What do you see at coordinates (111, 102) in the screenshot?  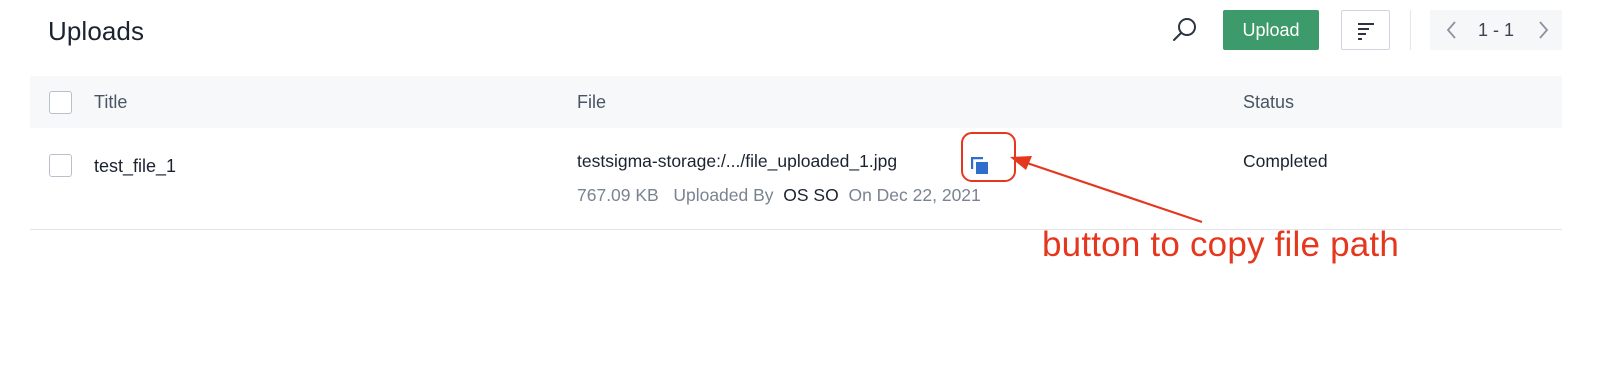 I see `column-header-title: Title` at bounding box center [111, 102].